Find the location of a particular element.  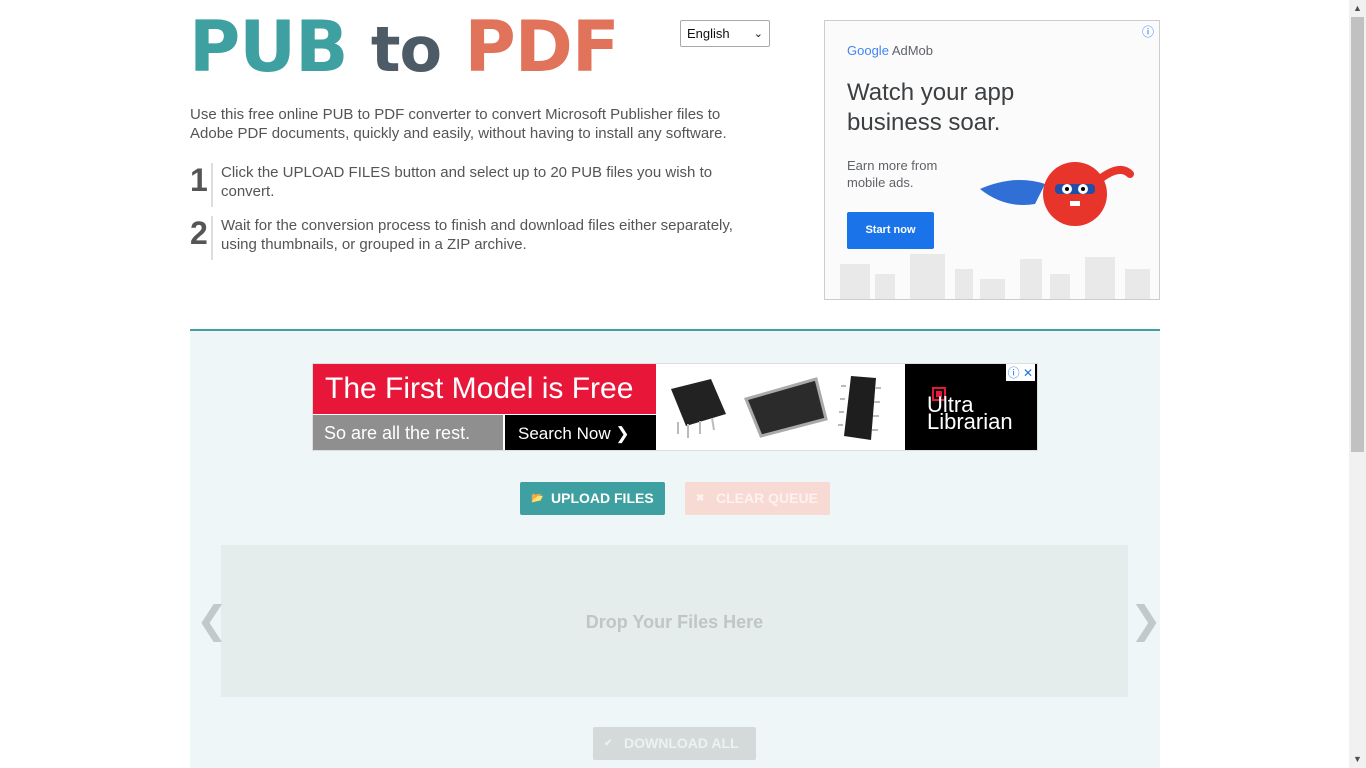

language-select: English ⌄ is located at coordinates (725, 33).